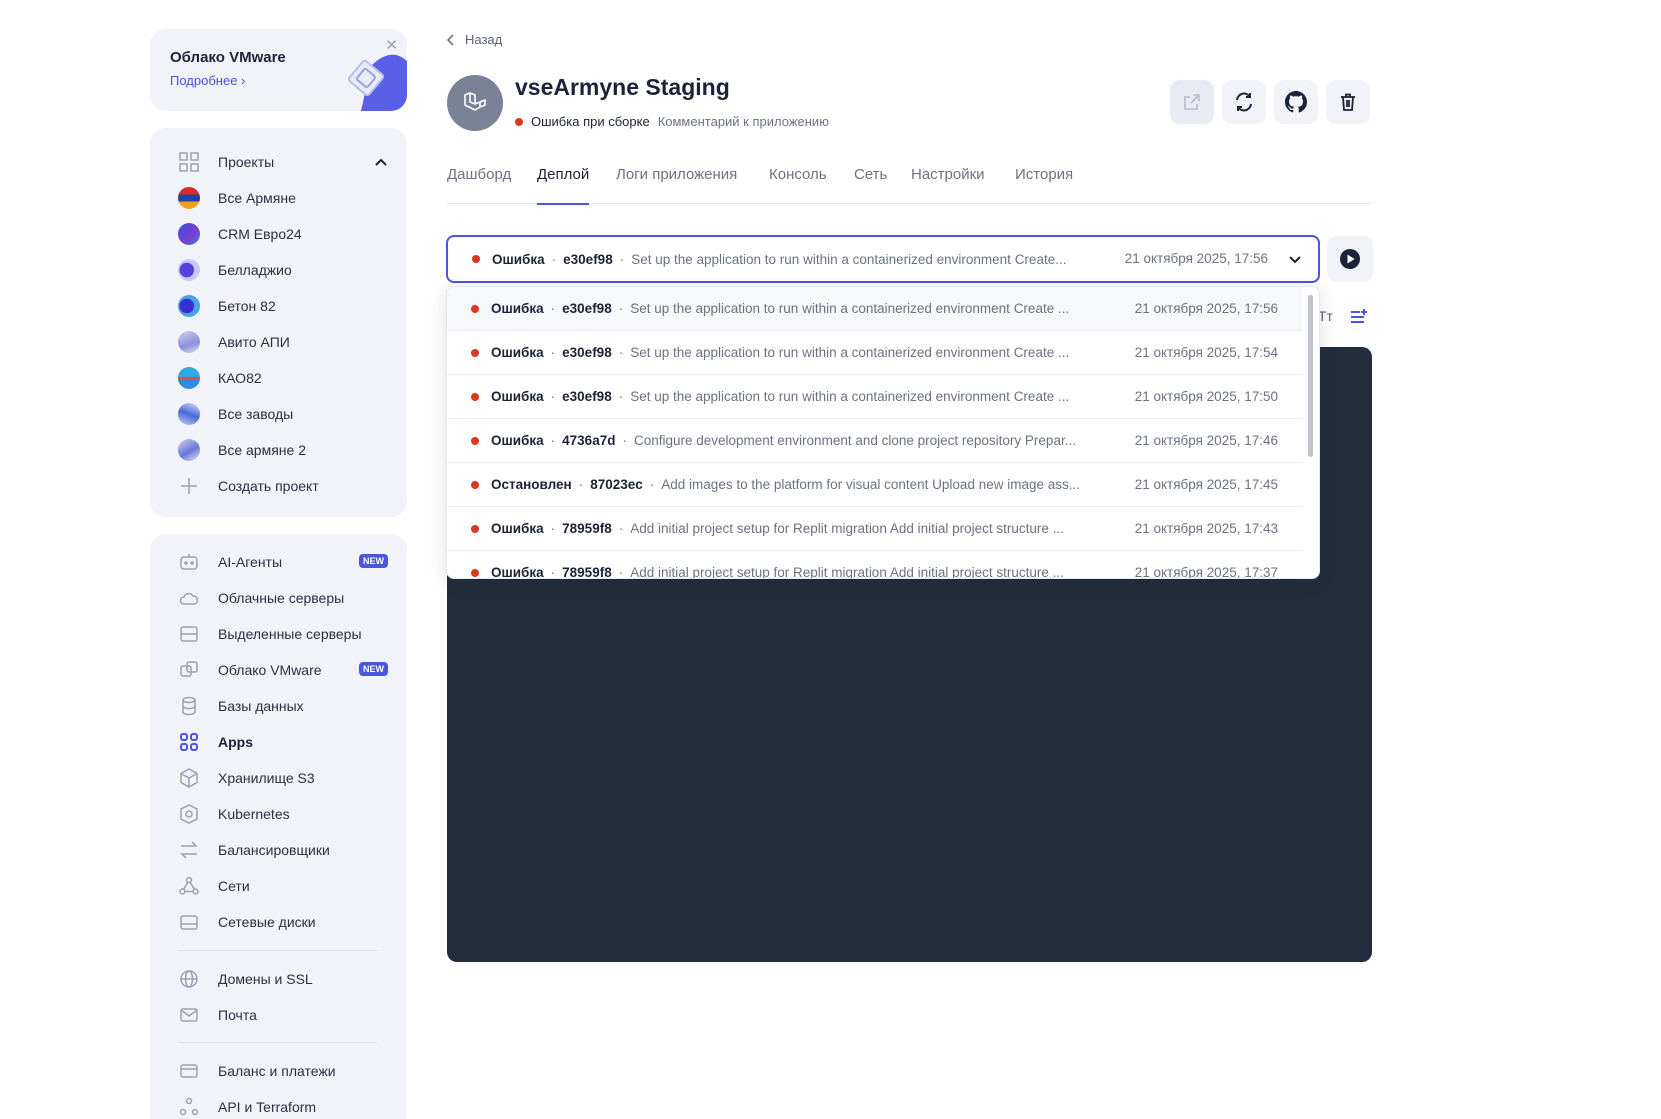 The height and width of the screenshot is (1119, 1661). I want to click on redeploy-button, so click(1244, 102).